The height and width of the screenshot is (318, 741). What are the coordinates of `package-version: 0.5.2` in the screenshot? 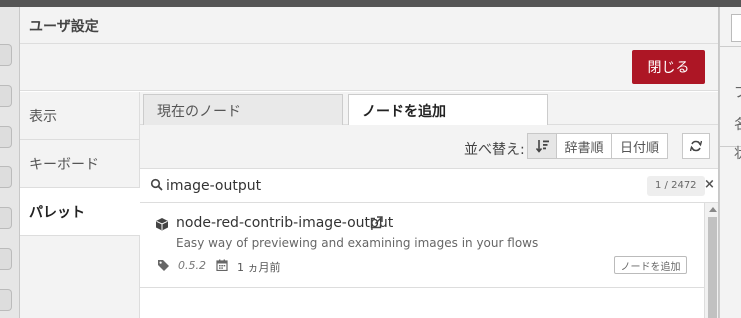 It's located at (192, 265).